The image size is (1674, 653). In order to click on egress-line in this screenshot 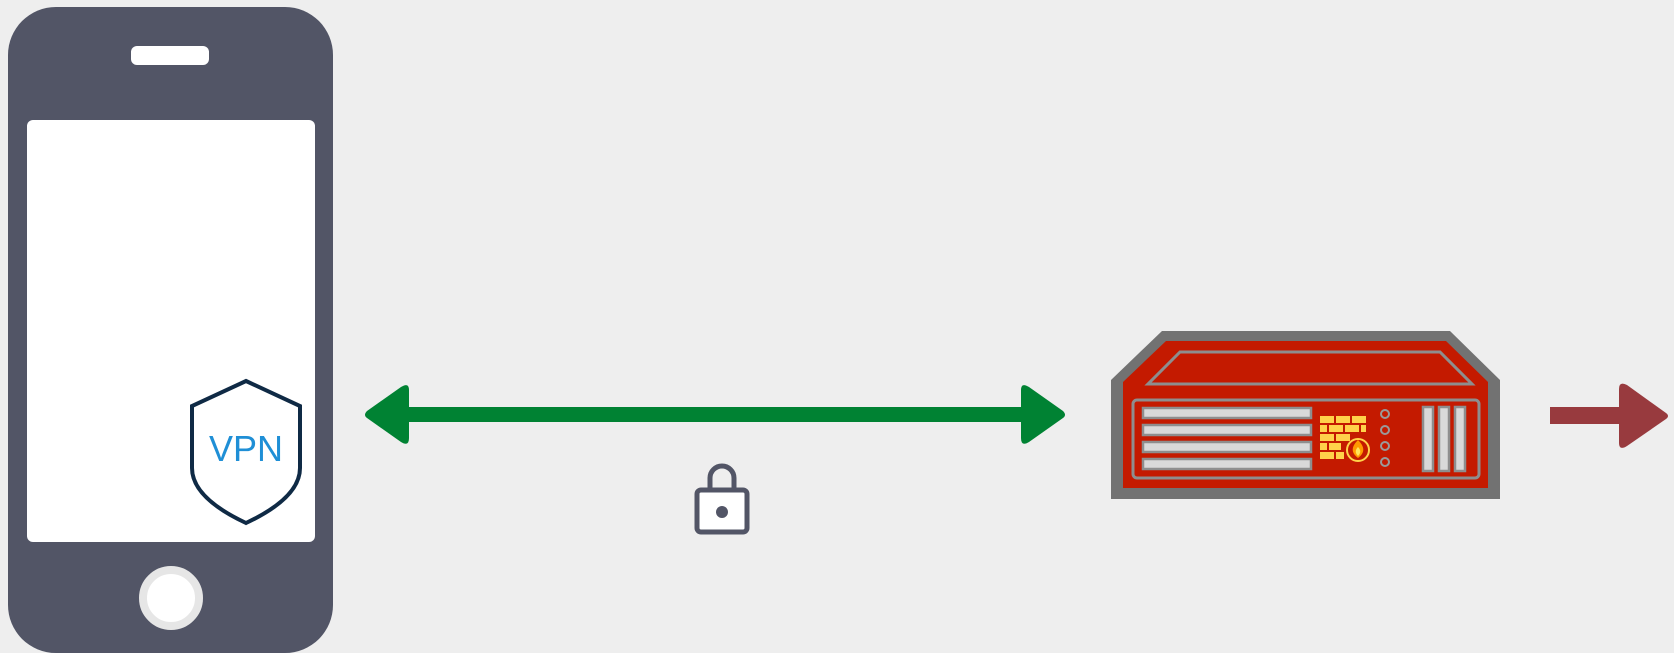, I will do `click(1588, 415)`.